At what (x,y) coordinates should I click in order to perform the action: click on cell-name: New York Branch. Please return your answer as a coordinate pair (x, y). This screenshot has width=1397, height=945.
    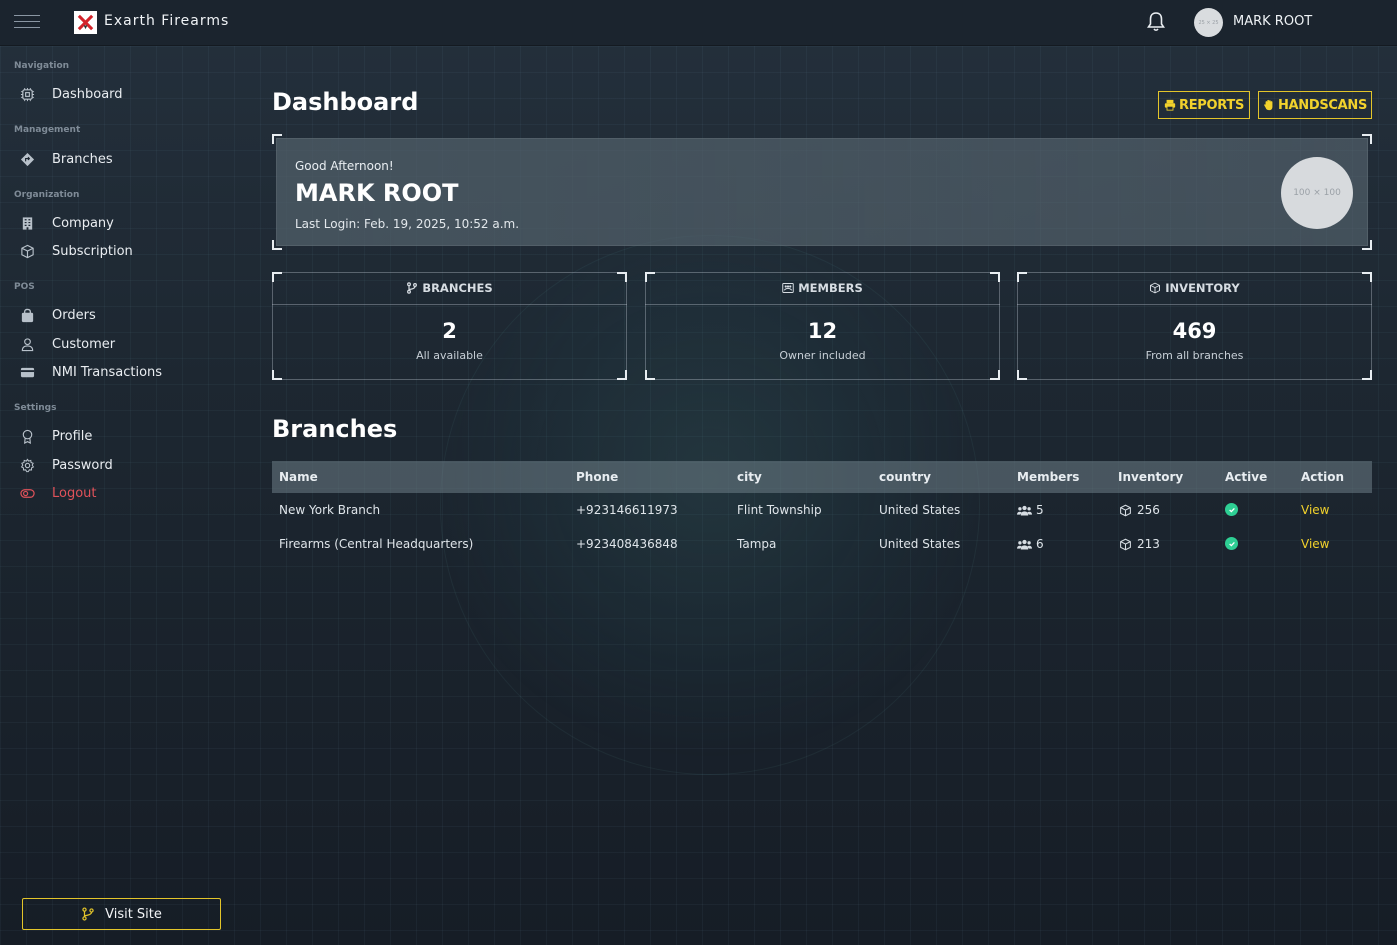
    Looking at the image, I should click on (330, 510).